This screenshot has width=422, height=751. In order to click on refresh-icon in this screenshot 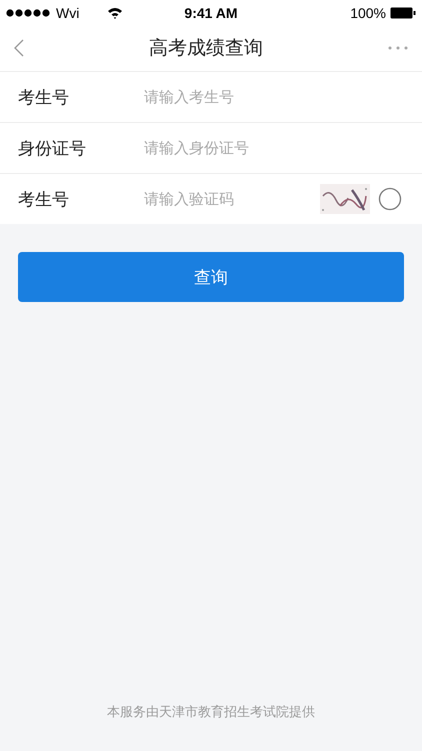, I will do `click(390, 199)`.